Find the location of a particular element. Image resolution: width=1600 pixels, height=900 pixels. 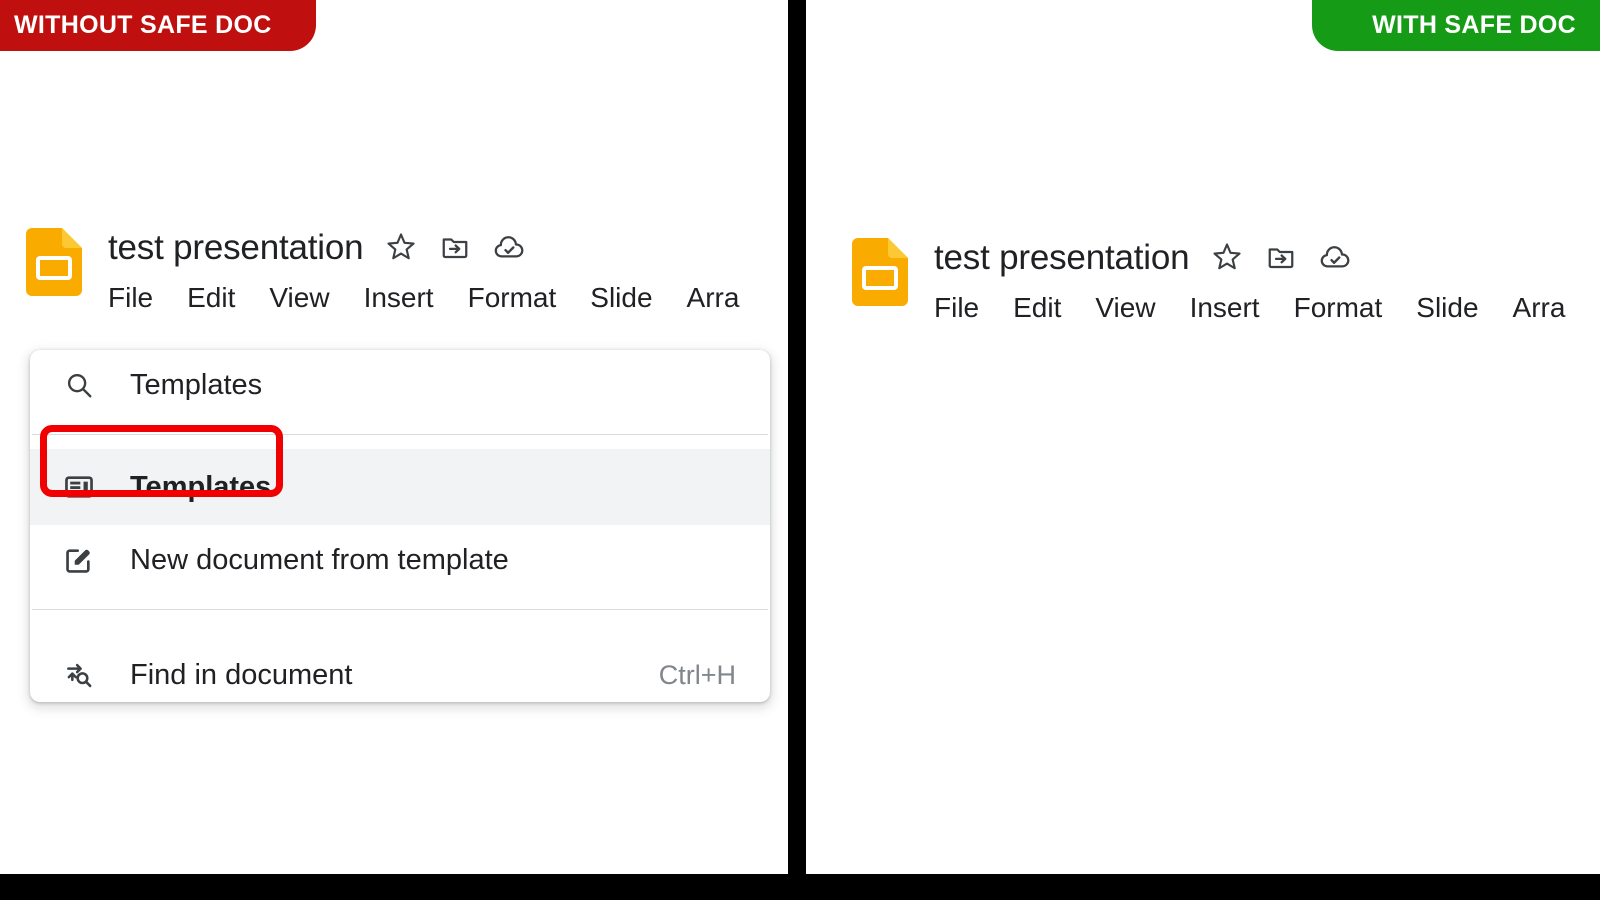

menu-bar-right: File Edit View Insert Format Slide Arra is located at coordinates (1266, 308).